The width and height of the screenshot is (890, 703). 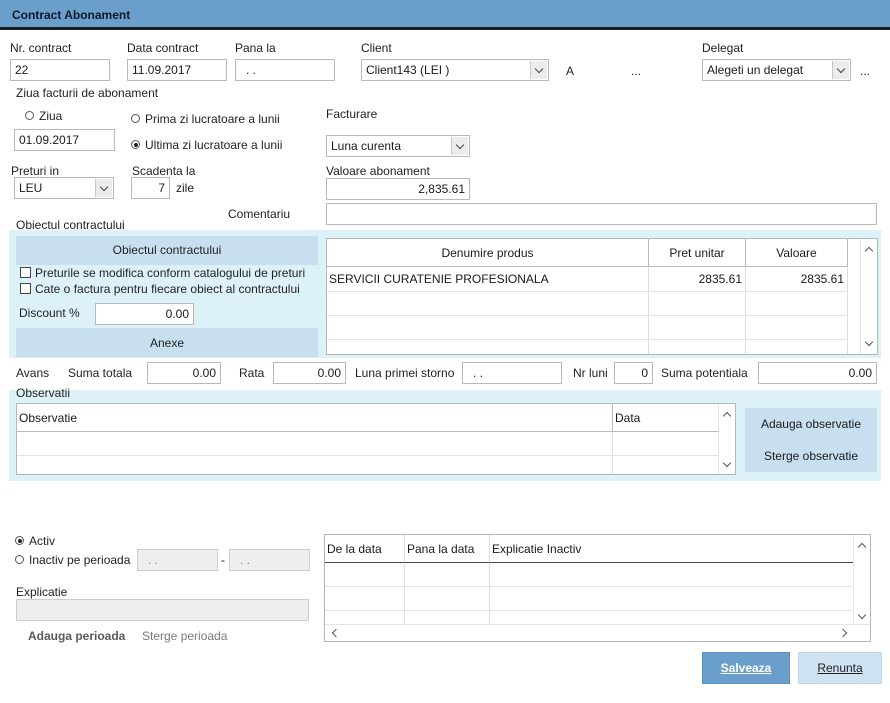 I want to click on inactiv-from-input: . ., so click(x=177, y=560).